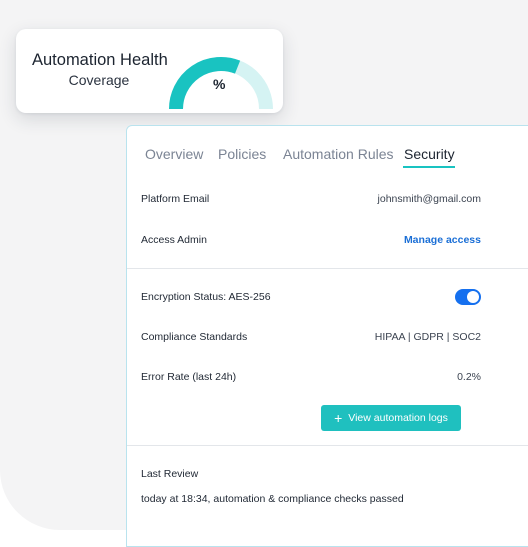  I want to click on gauge-fill, so click(205, 83).